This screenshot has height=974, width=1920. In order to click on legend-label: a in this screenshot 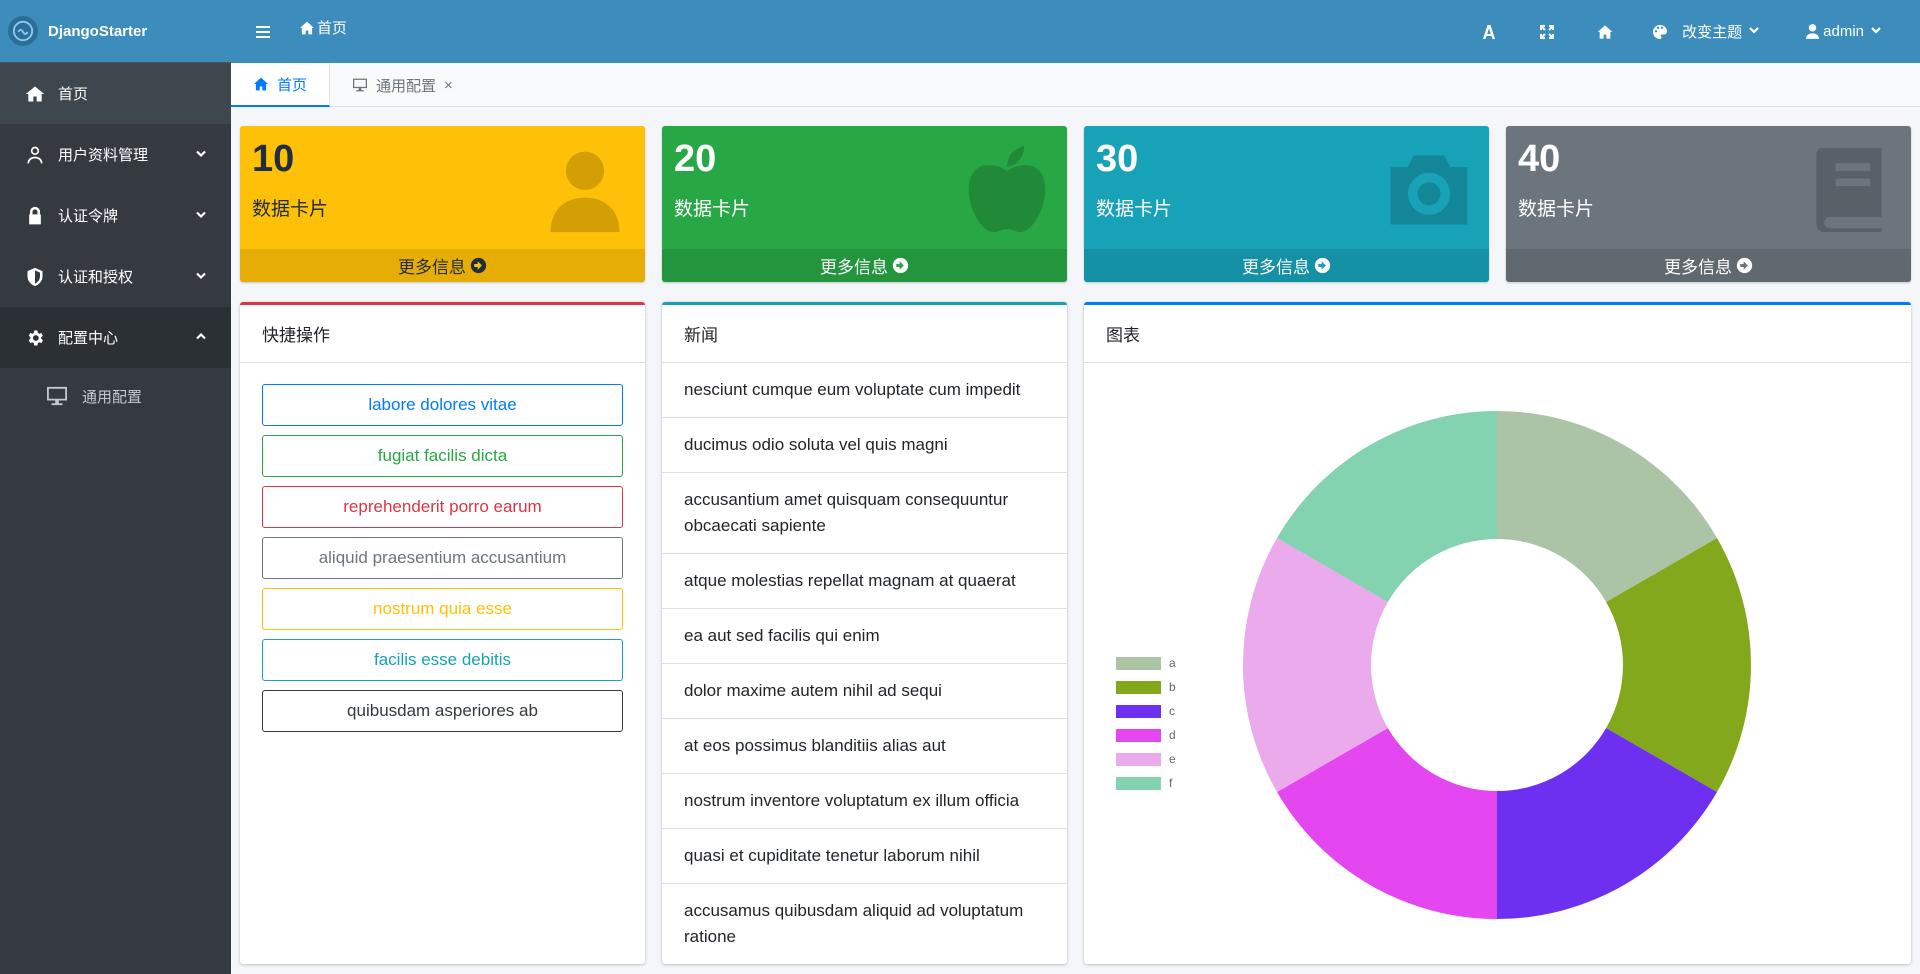, I will do `click(1172, 663)`.